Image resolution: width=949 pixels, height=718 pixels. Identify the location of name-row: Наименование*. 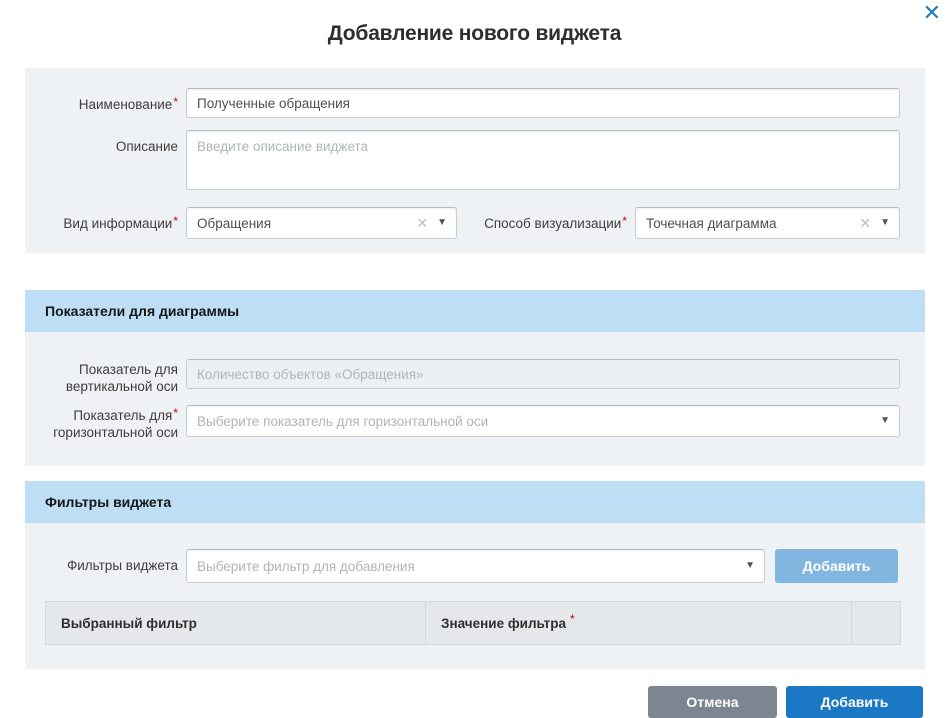
(475, 103).